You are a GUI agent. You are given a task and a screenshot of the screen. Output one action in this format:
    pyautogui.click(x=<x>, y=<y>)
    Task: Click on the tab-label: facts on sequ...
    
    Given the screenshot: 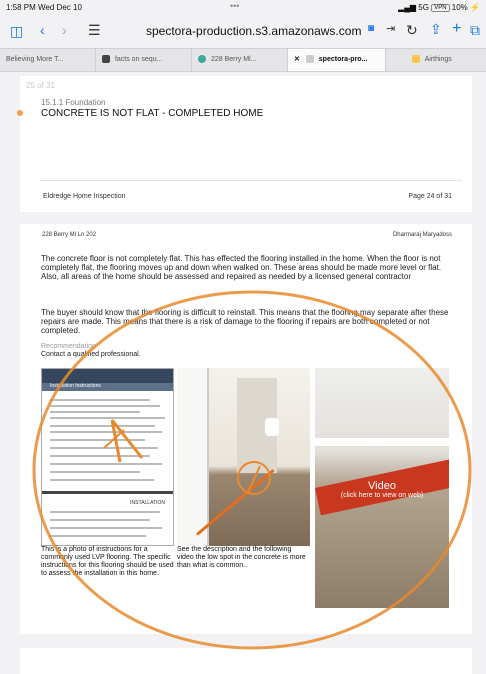 What is the action you would take?
    pyautogui.click(x=138, y=59)
    